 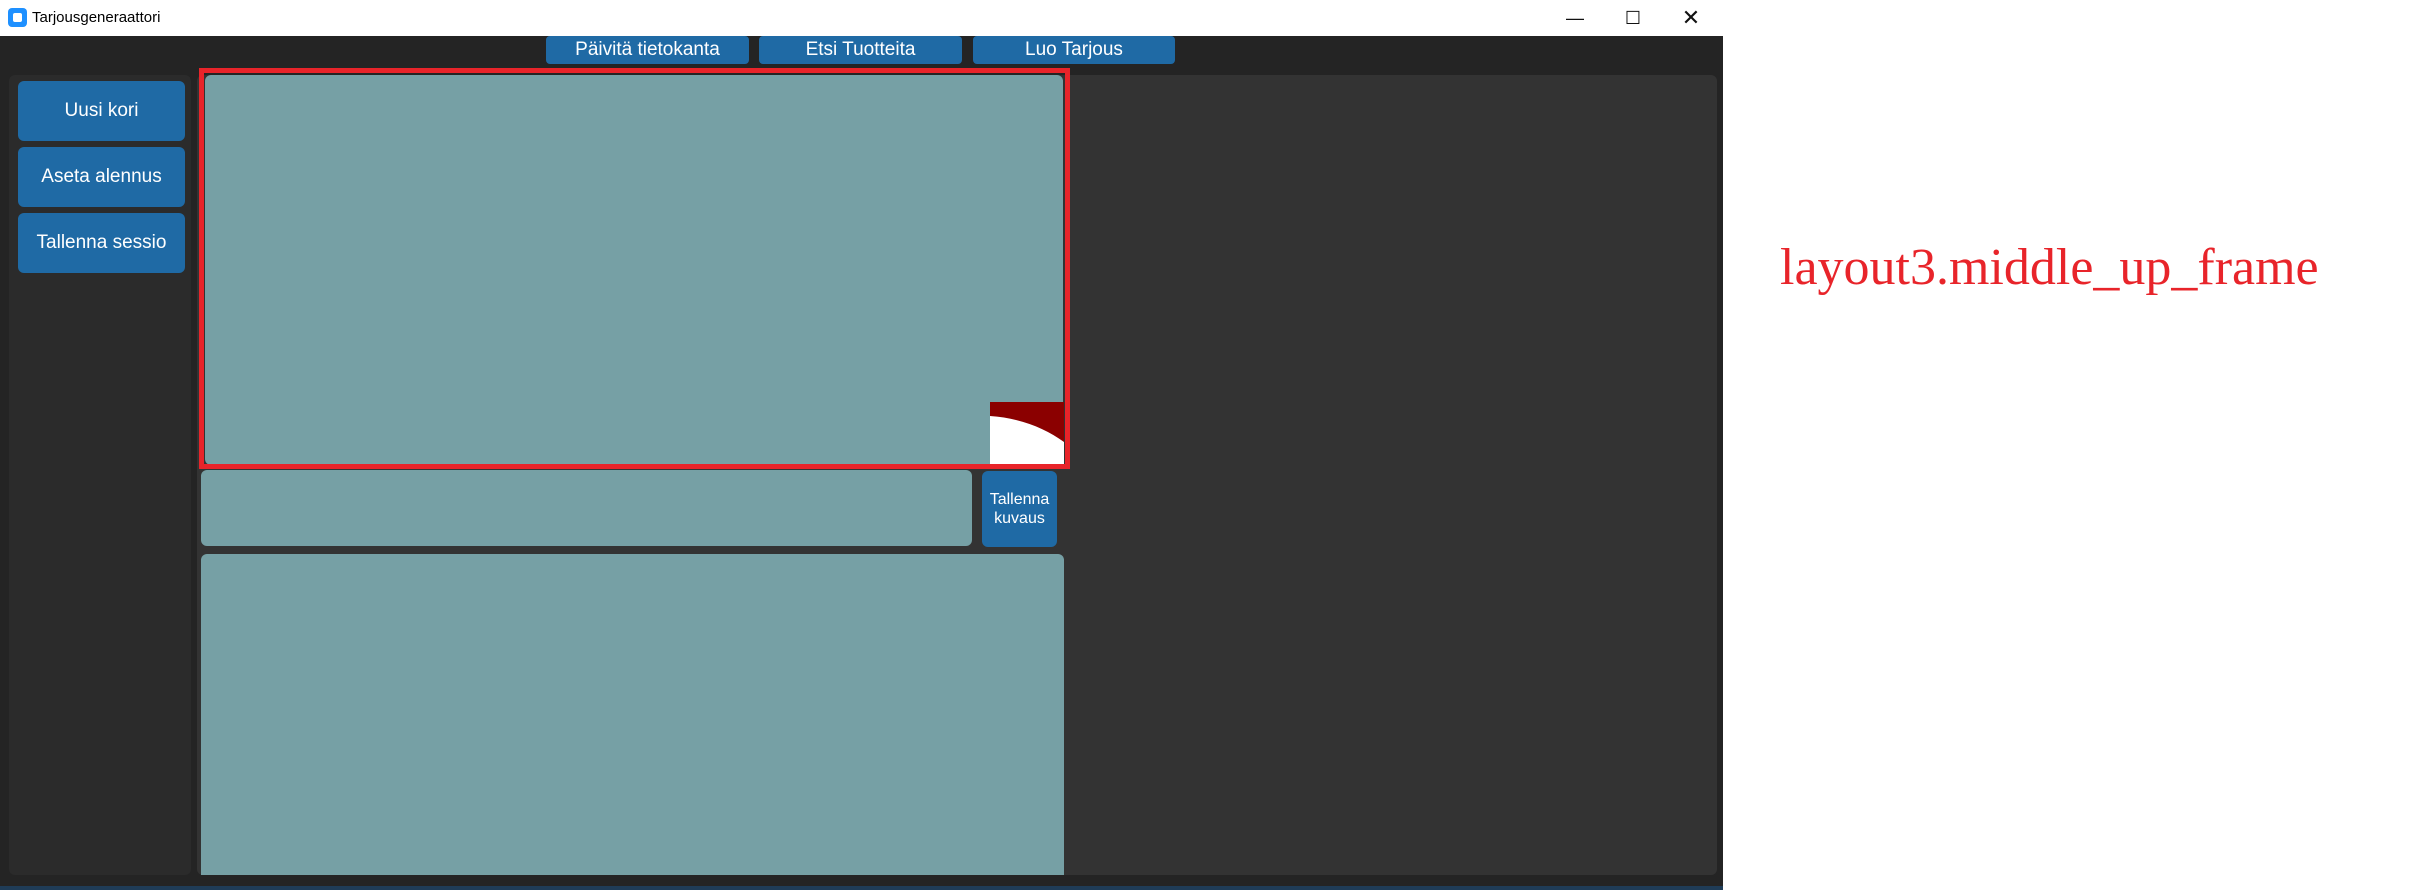 What do you see at coordinates (586, 508) in the screenshot?
I see `description-entry` at bounding box center [586, 508].